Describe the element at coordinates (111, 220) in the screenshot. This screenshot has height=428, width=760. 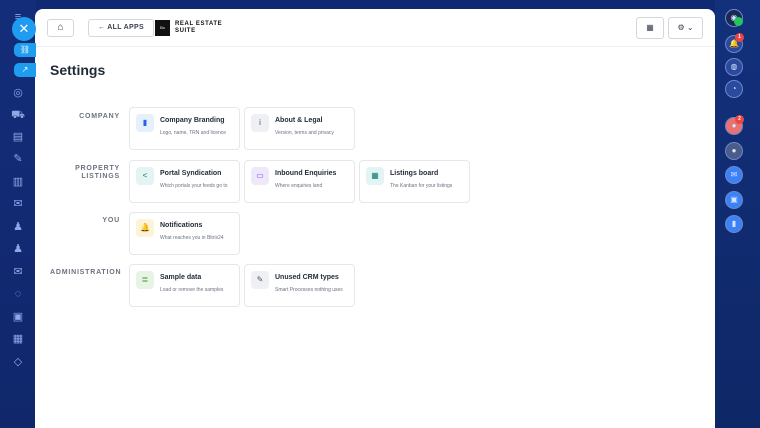
I see `section-you: YOU` at that location.